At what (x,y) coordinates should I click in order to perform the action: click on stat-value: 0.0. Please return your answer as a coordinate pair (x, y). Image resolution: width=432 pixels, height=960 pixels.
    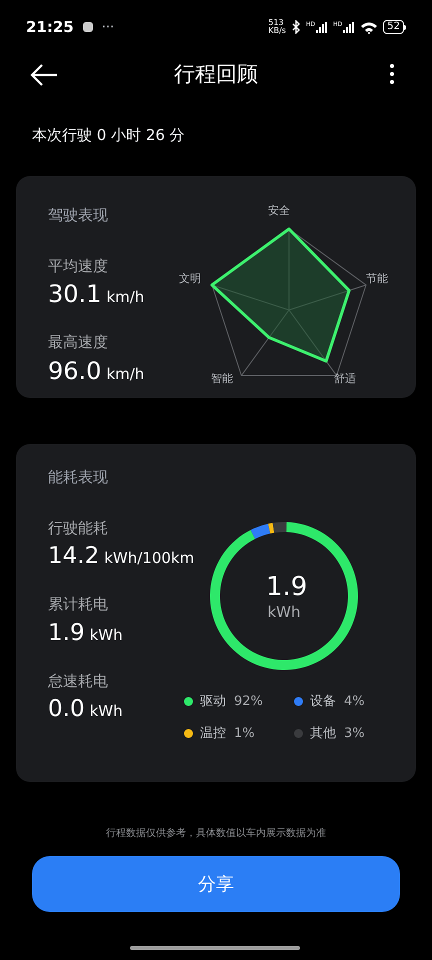
    Looking at the image, I should click on (66, 709).